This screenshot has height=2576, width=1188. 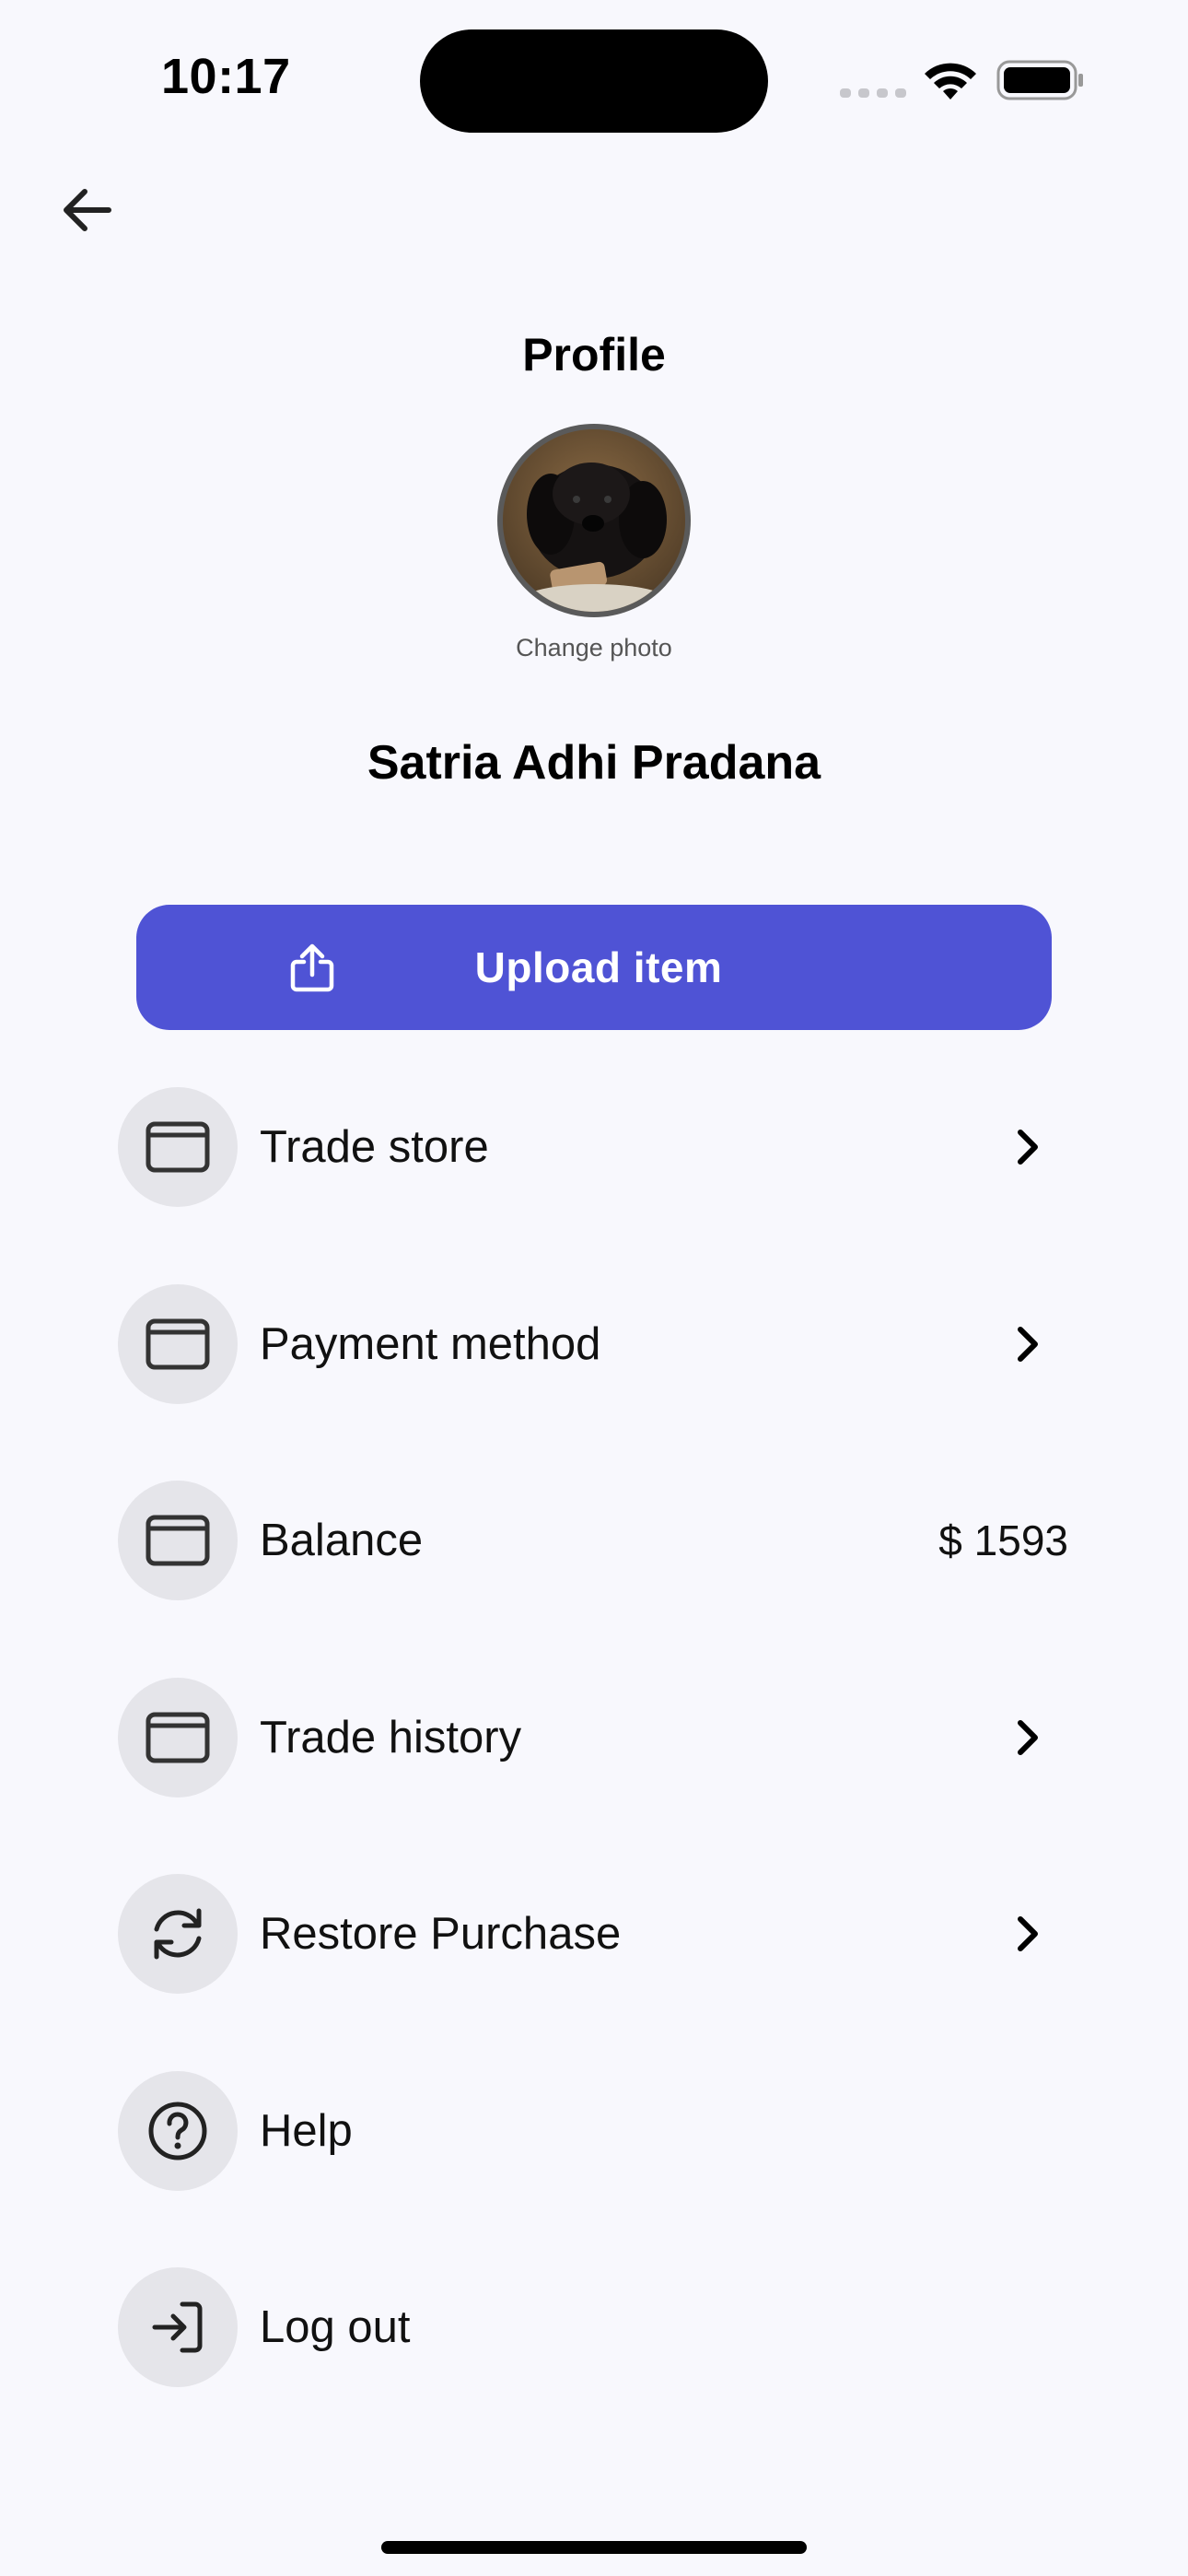 I want to click on question-icon-circle, so click(x=178, y=2131).